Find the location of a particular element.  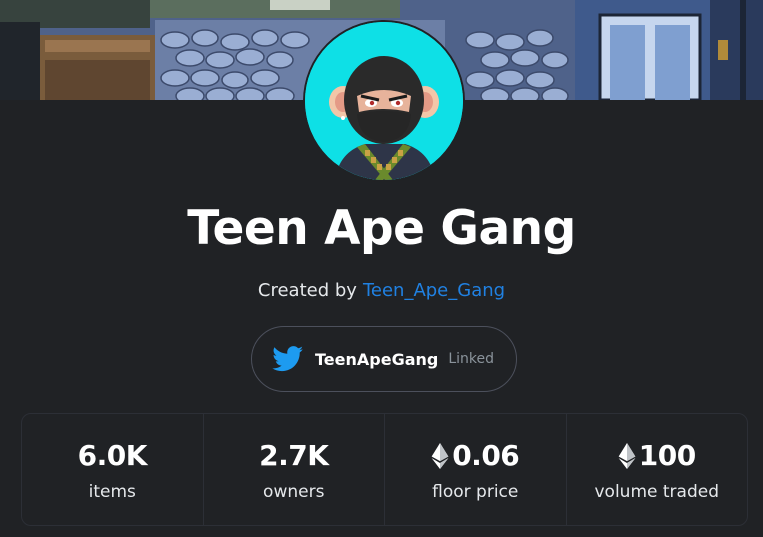

created-by: Created by Teen_Ape_Gang is located at coordinates (381, 291).